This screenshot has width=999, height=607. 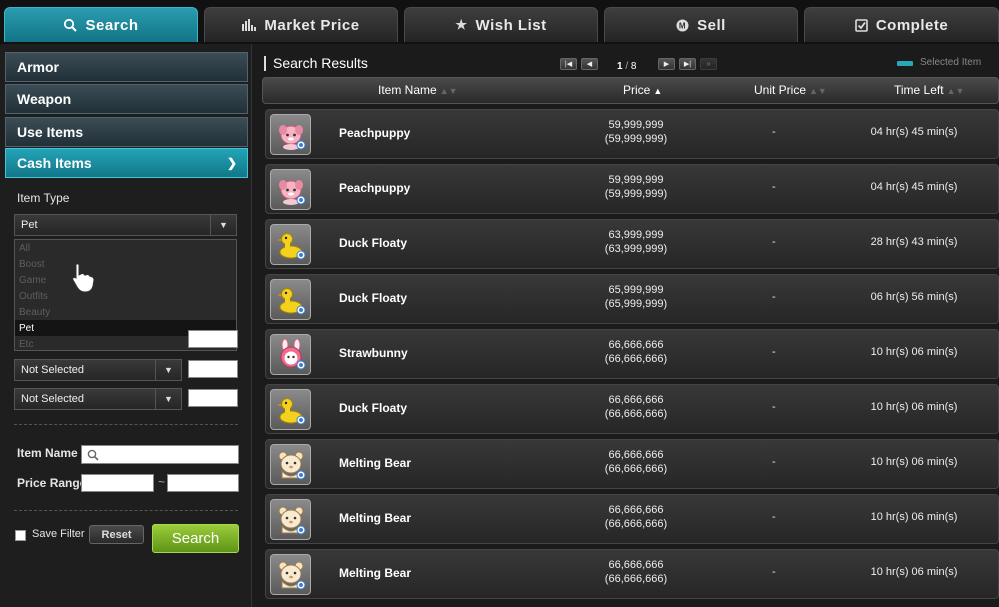 I want to click on dropdown-option: Boost, so click(x=125, y=264).